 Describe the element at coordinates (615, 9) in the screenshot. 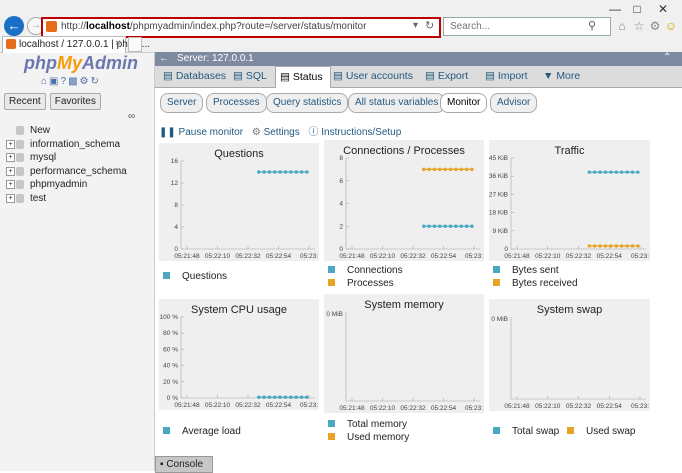

I see `minimize-icon: —` at that location.